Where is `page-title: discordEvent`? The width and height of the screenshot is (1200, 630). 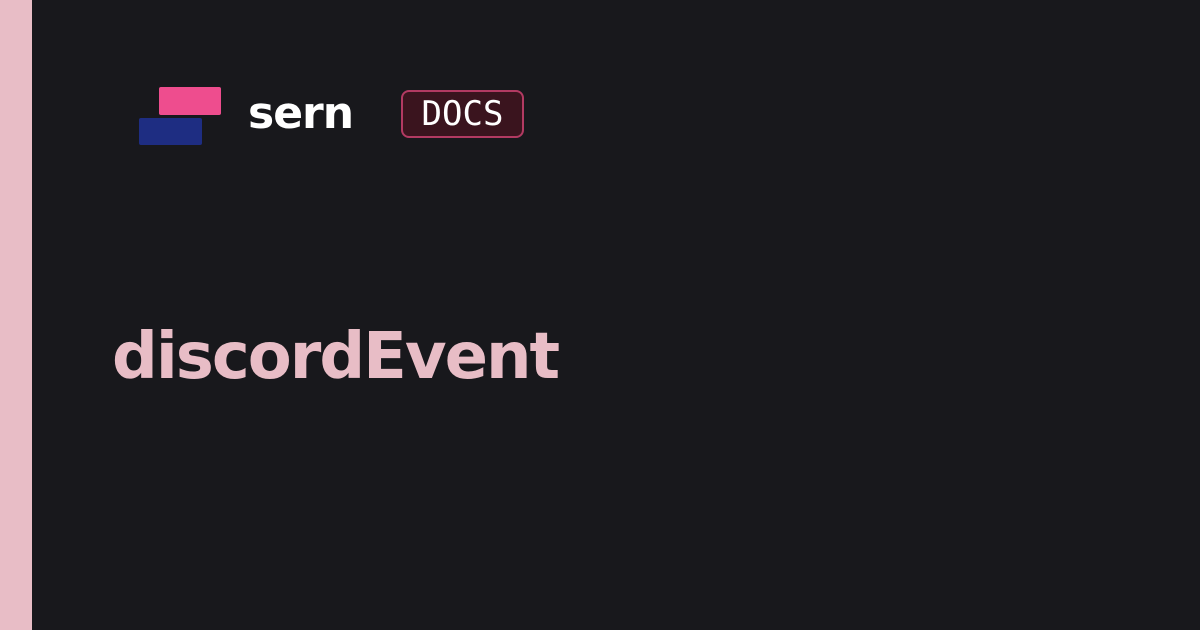 page-title: discordEvent is located at coordinates (336, 357).